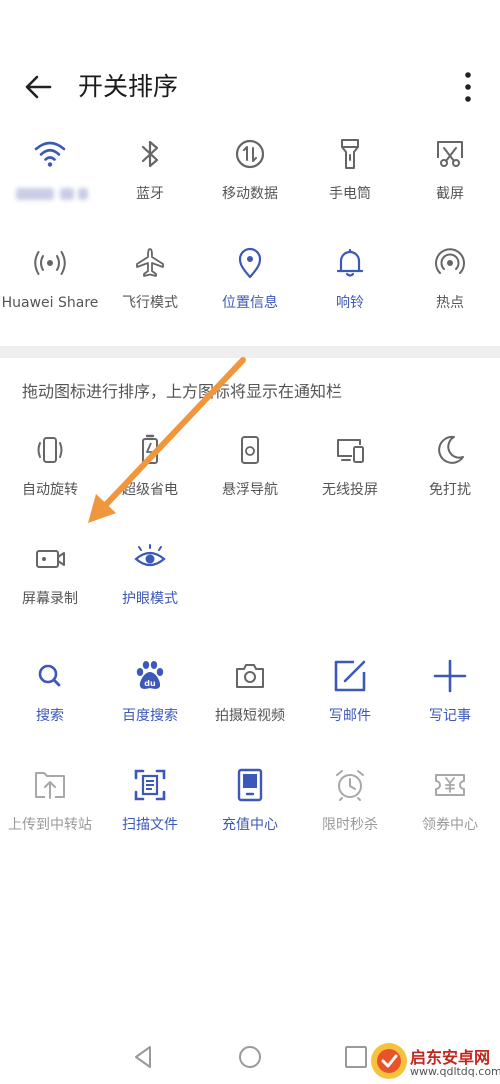 The image size is (500, 1084). Describe the element at coordinates (250, 815) in the screenshot. I see `tile-recharge-center: 充值中心` at that location.